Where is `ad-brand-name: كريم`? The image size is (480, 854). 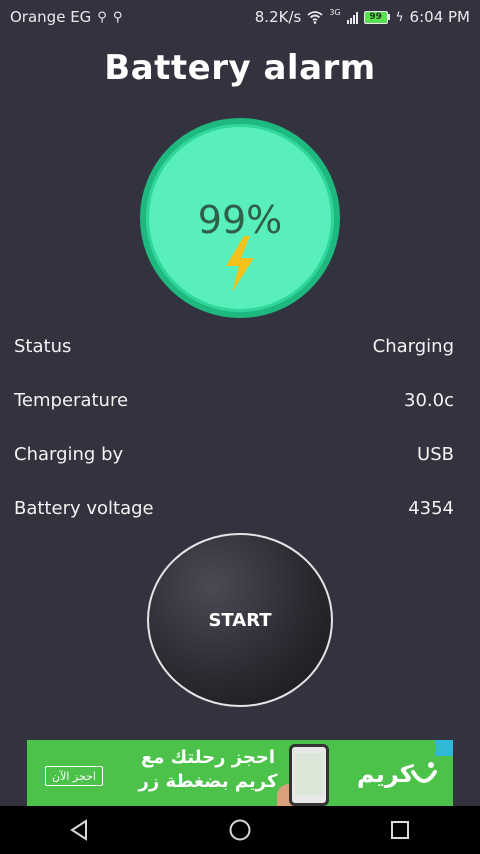
ad-brand-name: كريم is located at coordinates (385, 774).